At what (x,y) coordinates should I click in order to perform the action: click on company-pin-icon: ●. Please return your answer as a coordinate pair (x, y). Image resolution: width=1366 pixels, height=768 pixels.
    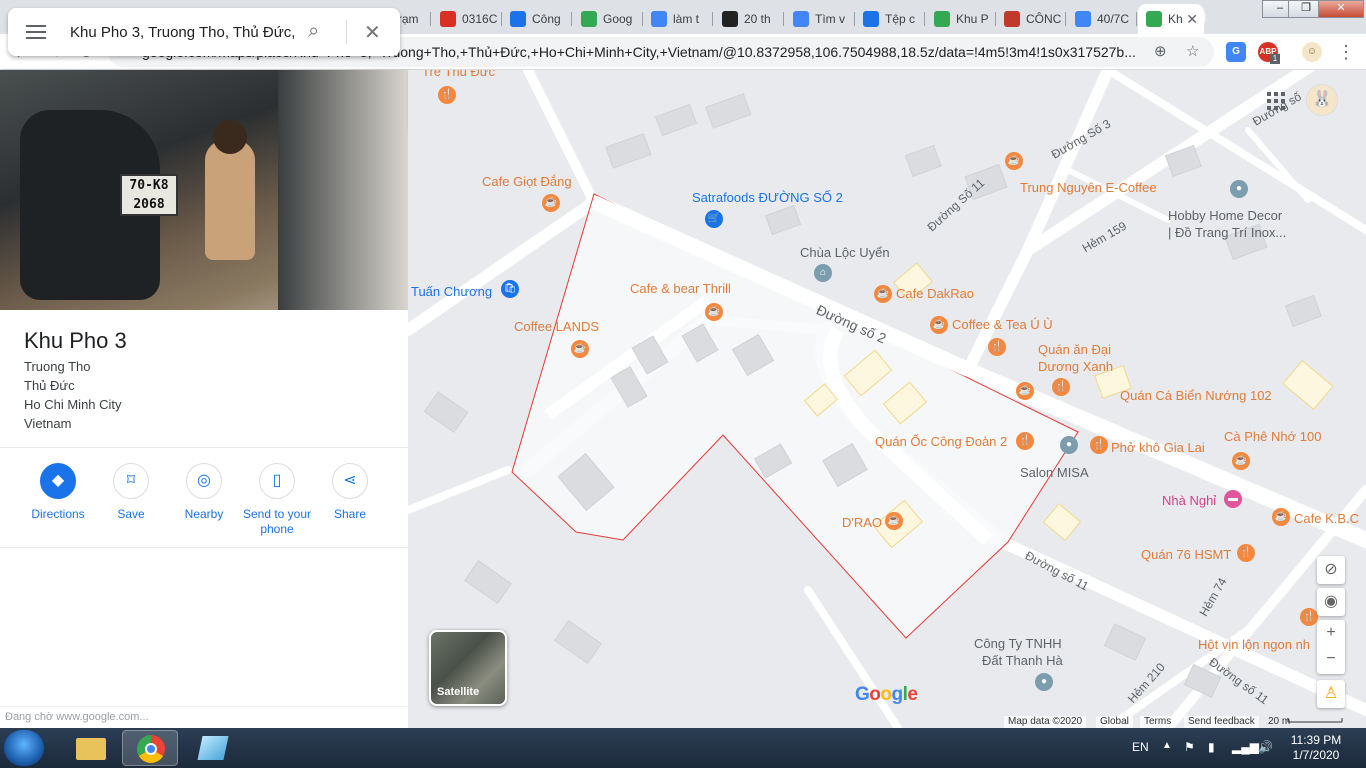
    Looking at the image, I should click on (1044, 682).